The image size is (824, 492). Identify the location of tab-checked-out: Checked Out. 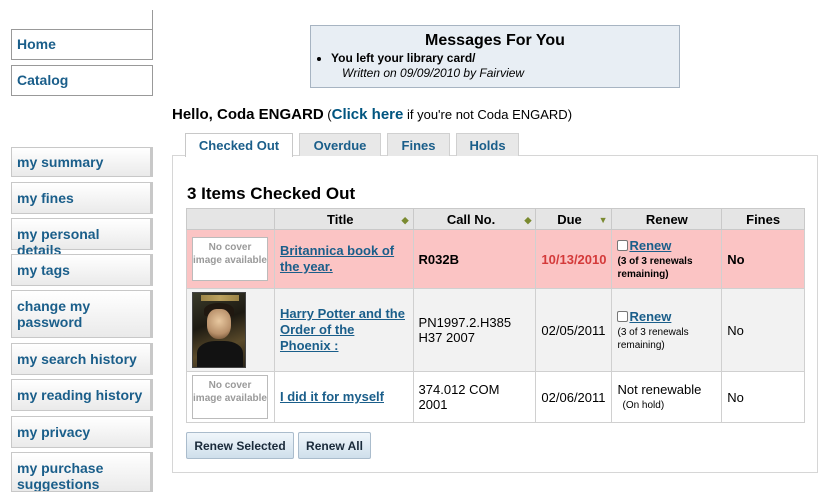
(239, 145).